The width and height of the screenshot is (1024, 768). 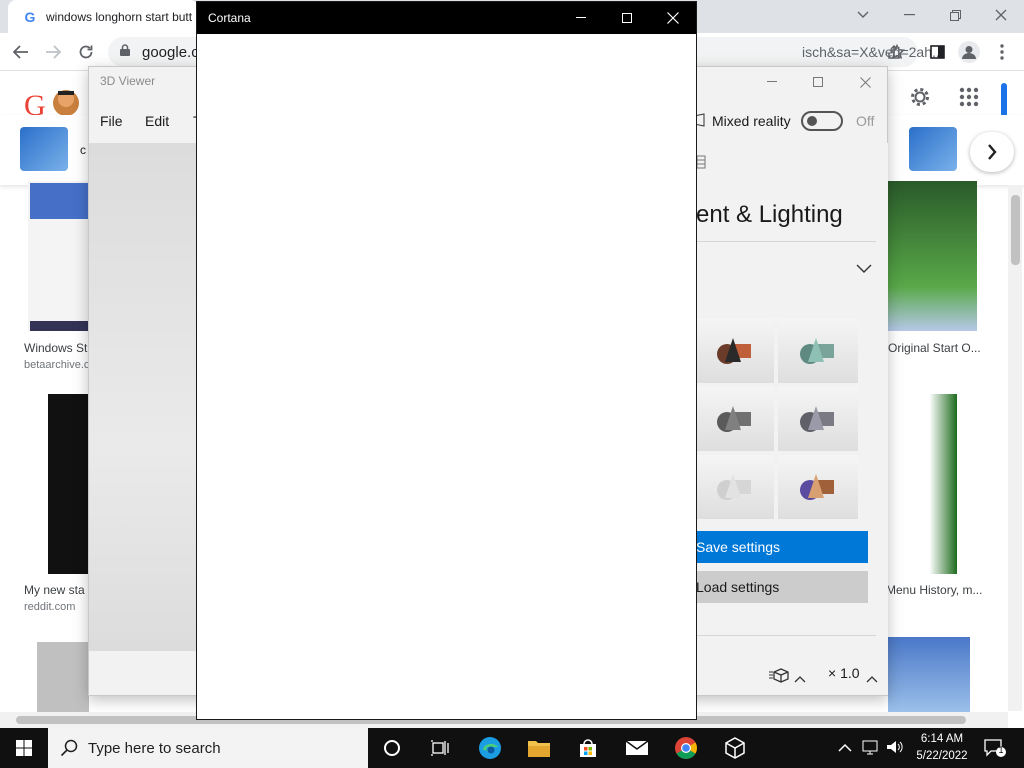 What do you see at coordinates (50, 607) in the screenshot?
I see `result-source: reddit.com` at bounding box center [50, 607].